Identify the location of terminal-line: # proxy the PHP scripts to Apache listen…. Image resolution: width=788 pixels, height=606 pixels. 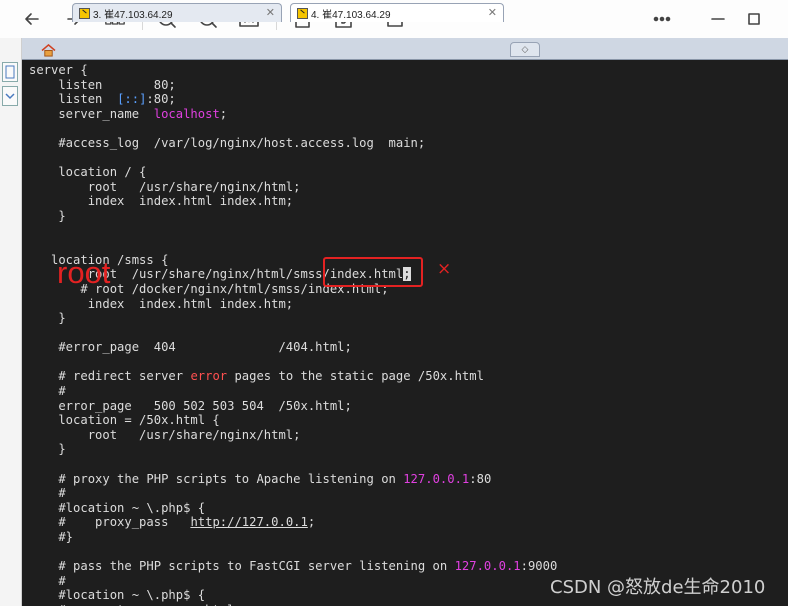
(293, 479).